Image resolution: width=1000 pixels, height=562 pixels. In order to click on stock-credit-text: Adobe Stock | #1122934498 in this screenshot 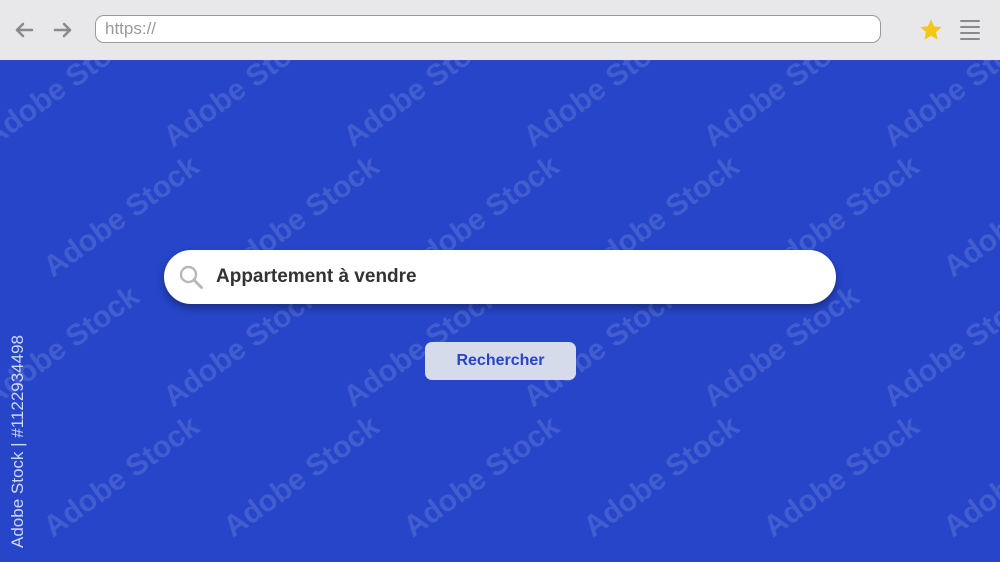, I will do `click(17, 441)`.